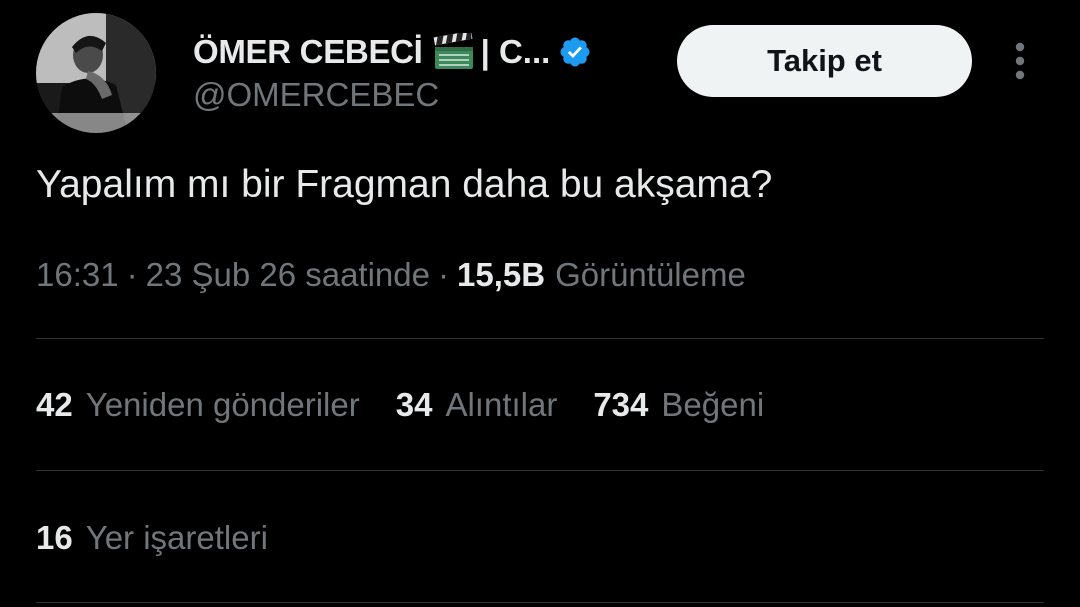 The image size is (1080, 607). I want to click on clapperboard-emoji-icon, so click(454, 52).